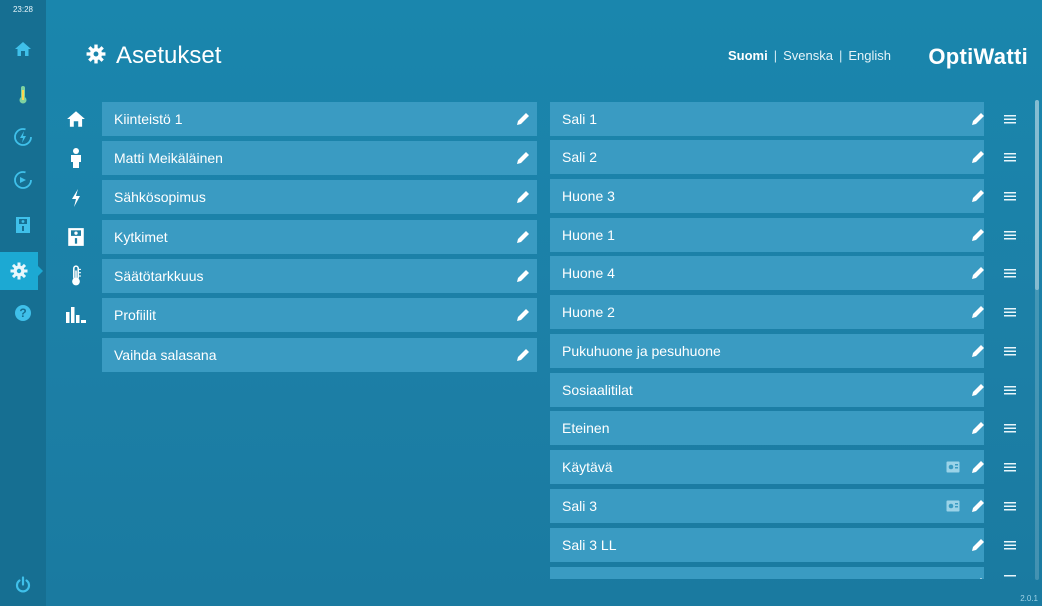  What do you see at coordinates (319, 276) in the screenshot?
I see `settings-row-control-accuracy: Säätötarkkuus` at bounding box center [319, 276].